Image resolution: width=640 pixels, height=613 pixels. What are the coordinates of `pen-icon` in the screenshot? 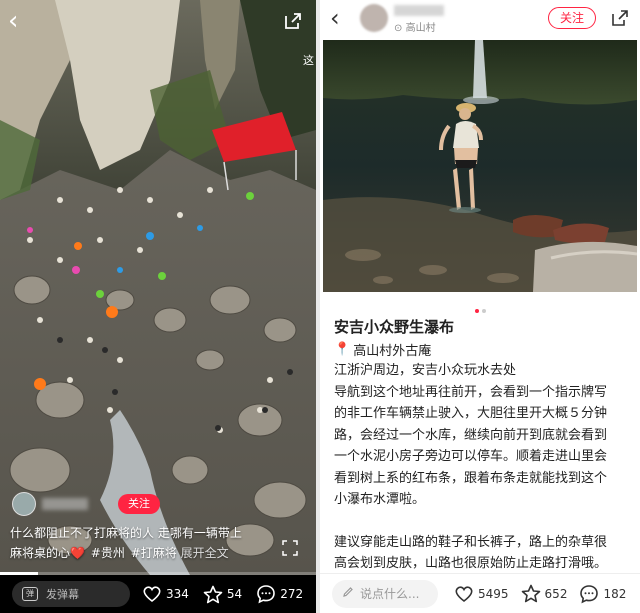 It's located at (348, 593).